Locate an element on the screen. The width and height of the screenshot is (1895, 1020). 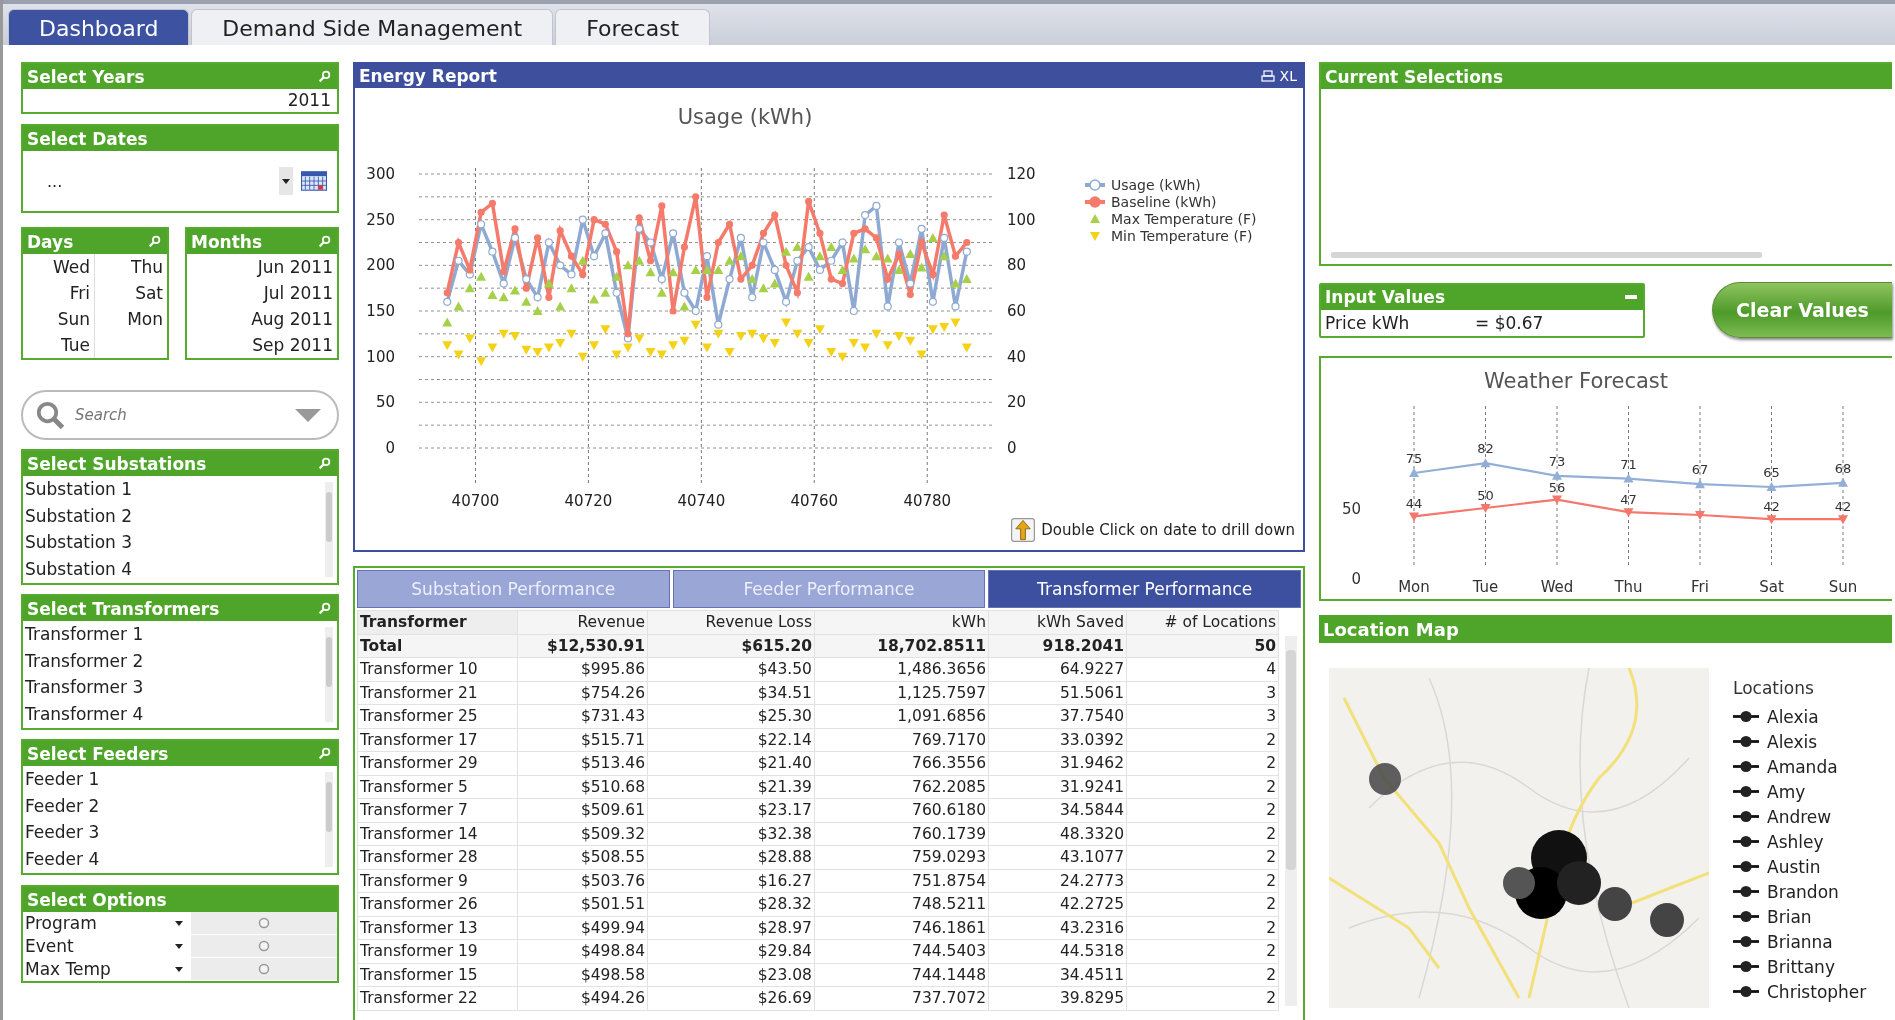
panel-title: Select Dates is located at coordinates (87, 138).